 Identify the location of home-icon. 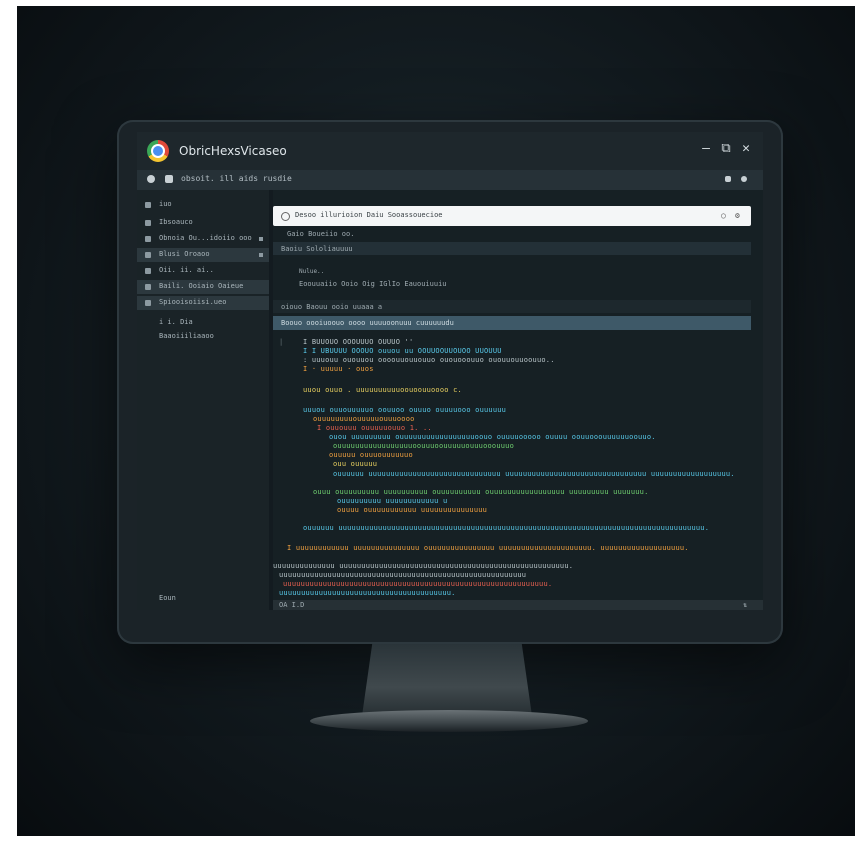
(151, 179).